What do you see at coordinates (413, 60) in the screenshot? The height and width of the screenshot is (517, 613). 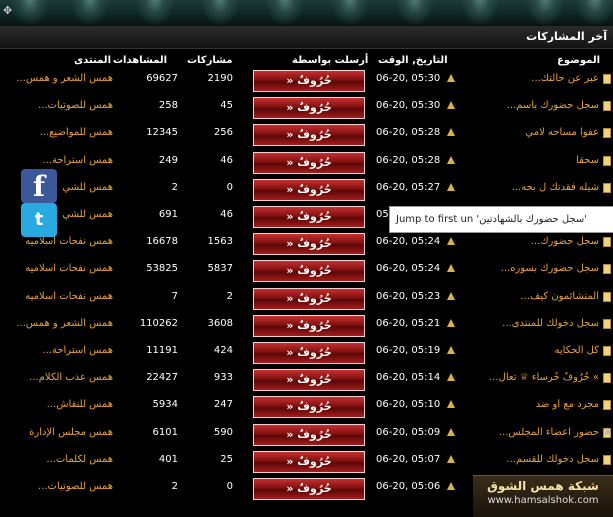 I see `column-header-date: التاريخ, الوقت` at bounding box center [413, 60].